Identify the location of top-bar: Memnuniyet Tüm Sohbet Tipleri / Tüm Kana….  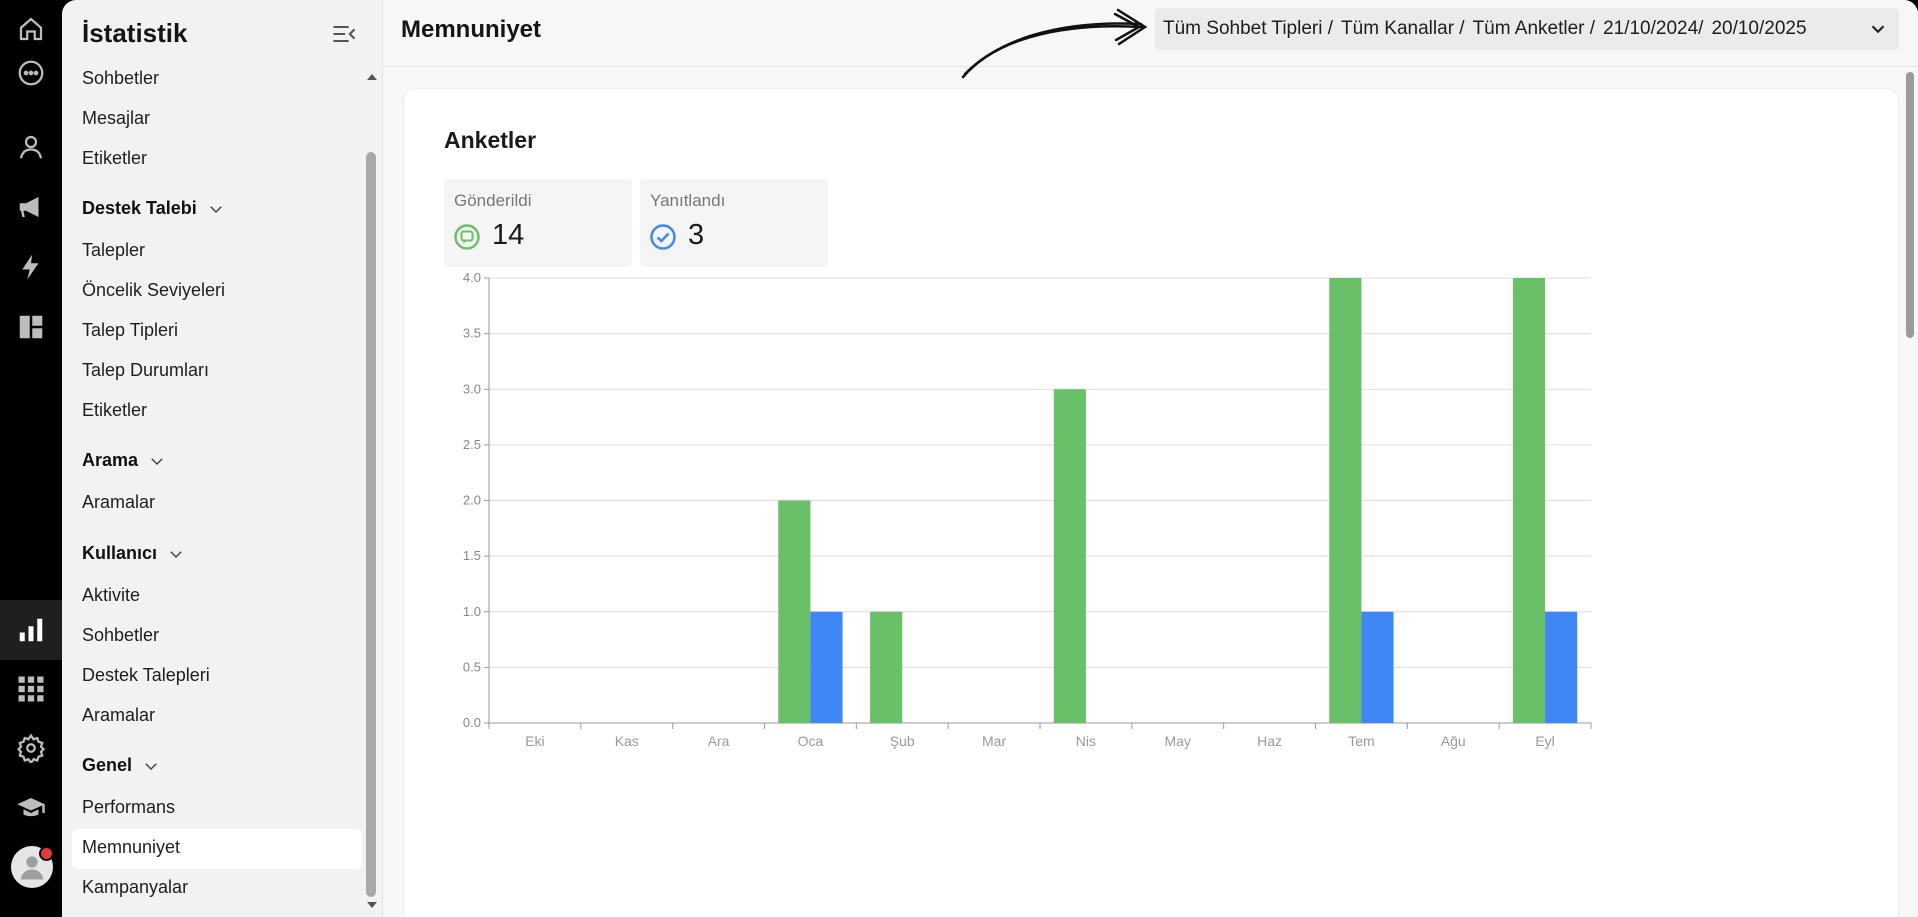
(1150, 39).